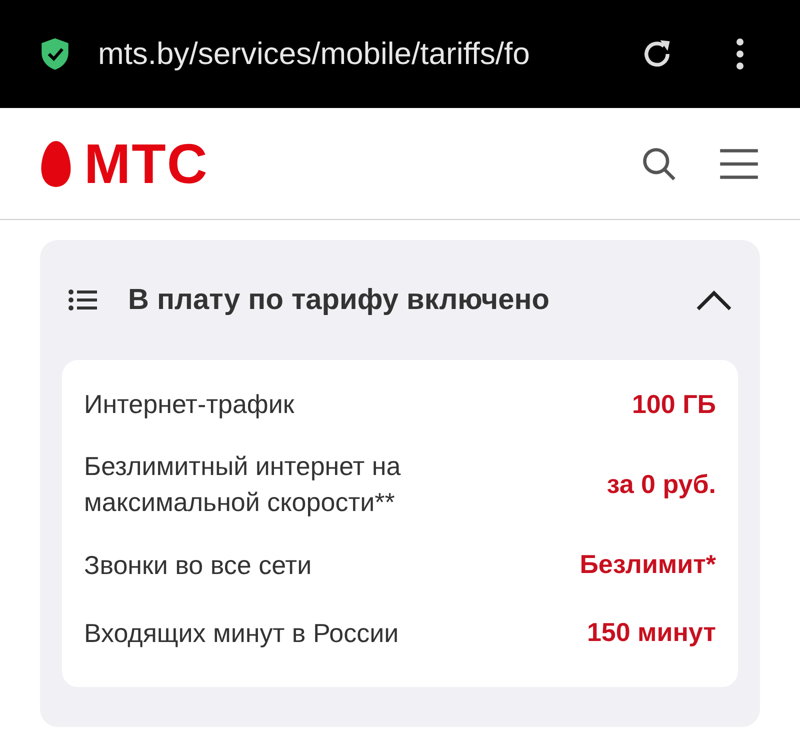 Image resolution: width=800 pixels, height=747 pixels. Describe the element at coordinates (661, 484) in the screenshot. I see `row-value: за 0 руб.` at that location.